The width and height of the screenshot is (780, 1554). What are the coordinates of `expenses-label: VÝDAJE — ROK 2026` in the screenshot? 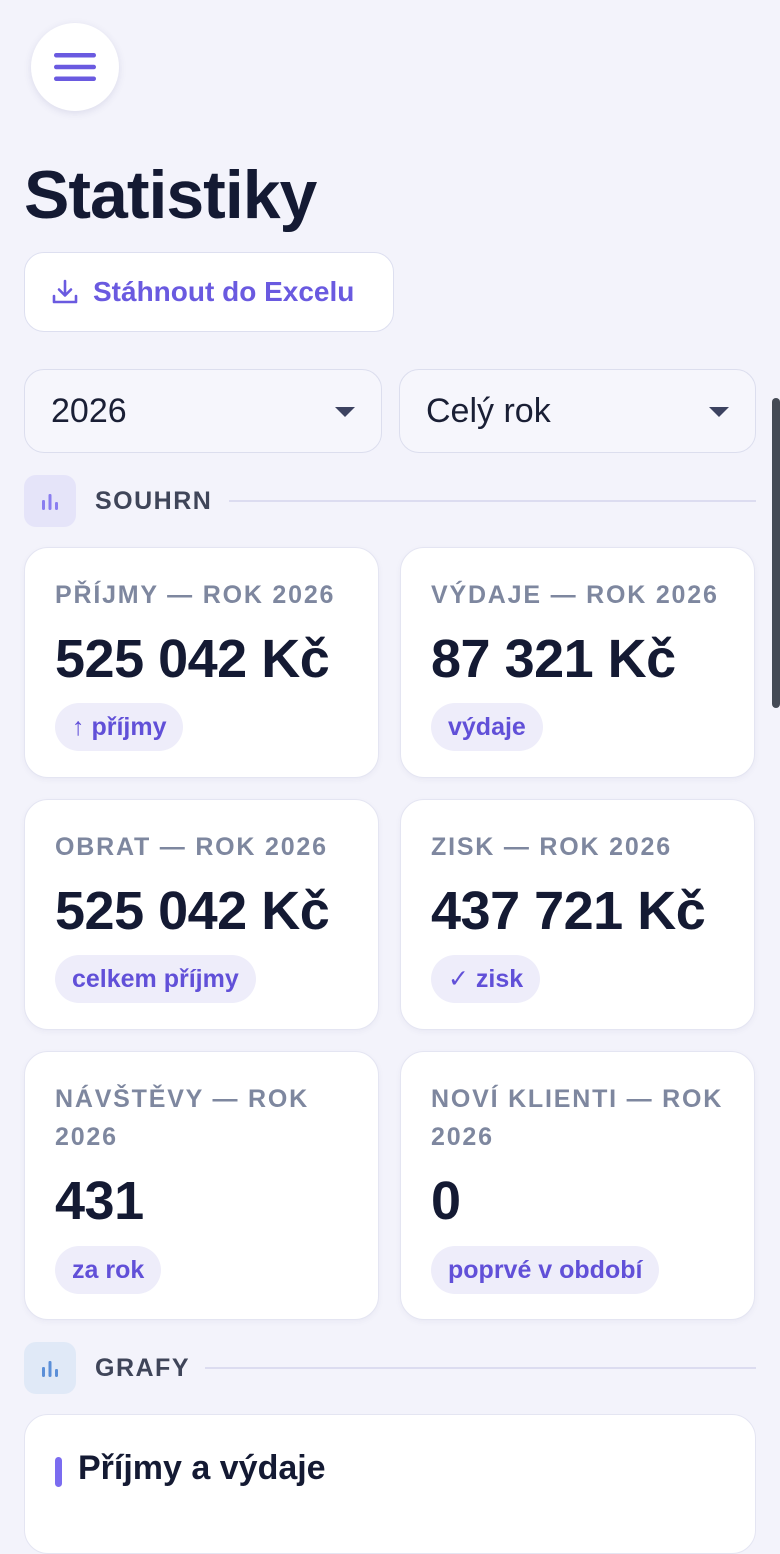 It's located at (575, 595).